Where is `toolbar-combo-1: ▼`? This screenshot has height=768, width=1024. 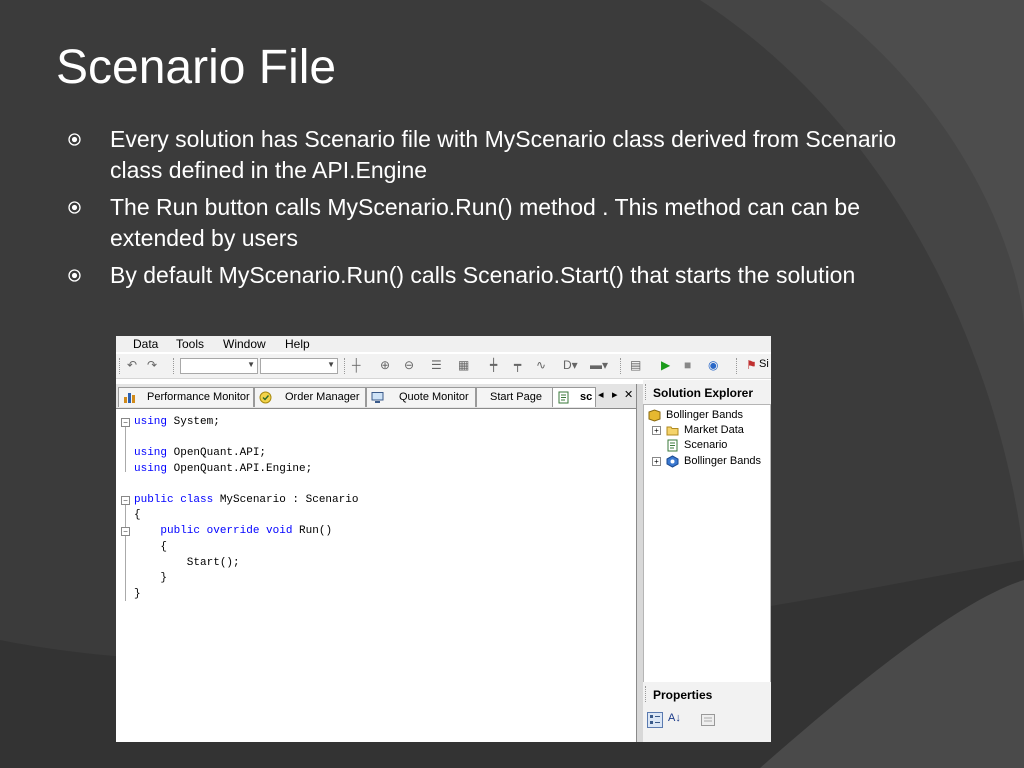
toolbar-combo-1: ▼ is located at coordinates (219, 366).